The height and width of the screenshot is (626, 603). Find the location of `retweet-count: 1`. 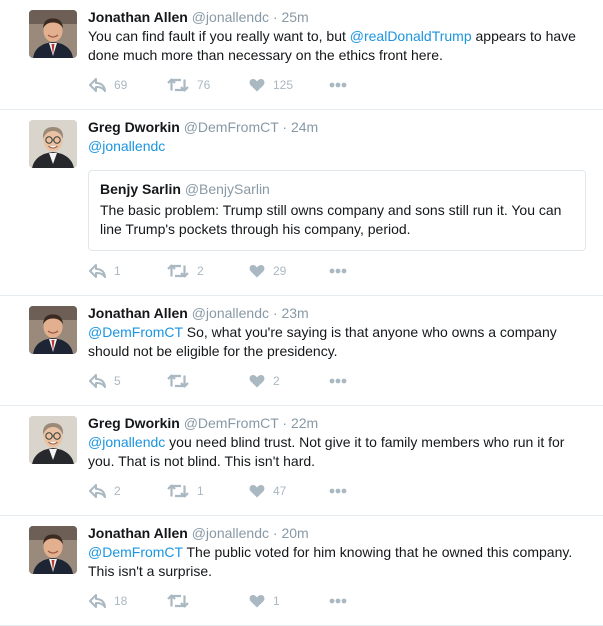

retweet-count: 1 is located at coordinates (200, 491).